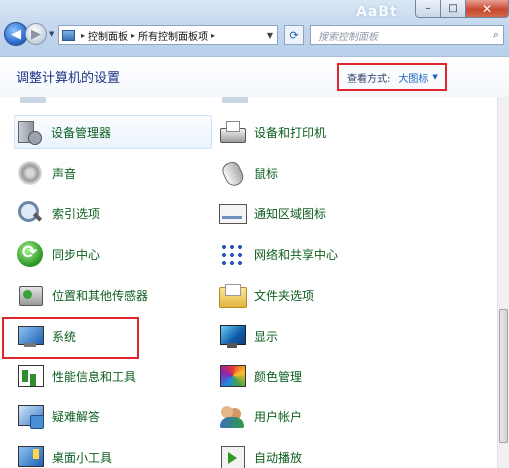 The image size is (509, 468). I want to click on forward-button: ▶, so click(36, 34).